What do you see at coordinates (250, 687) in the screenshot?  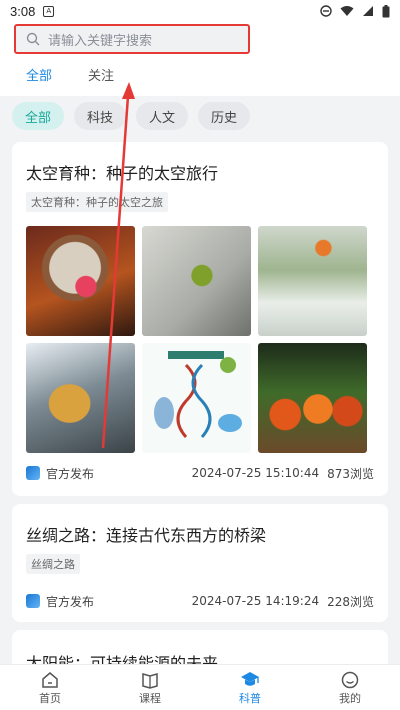 I see `nav-science: 科普` at bounding box center [250, 687].